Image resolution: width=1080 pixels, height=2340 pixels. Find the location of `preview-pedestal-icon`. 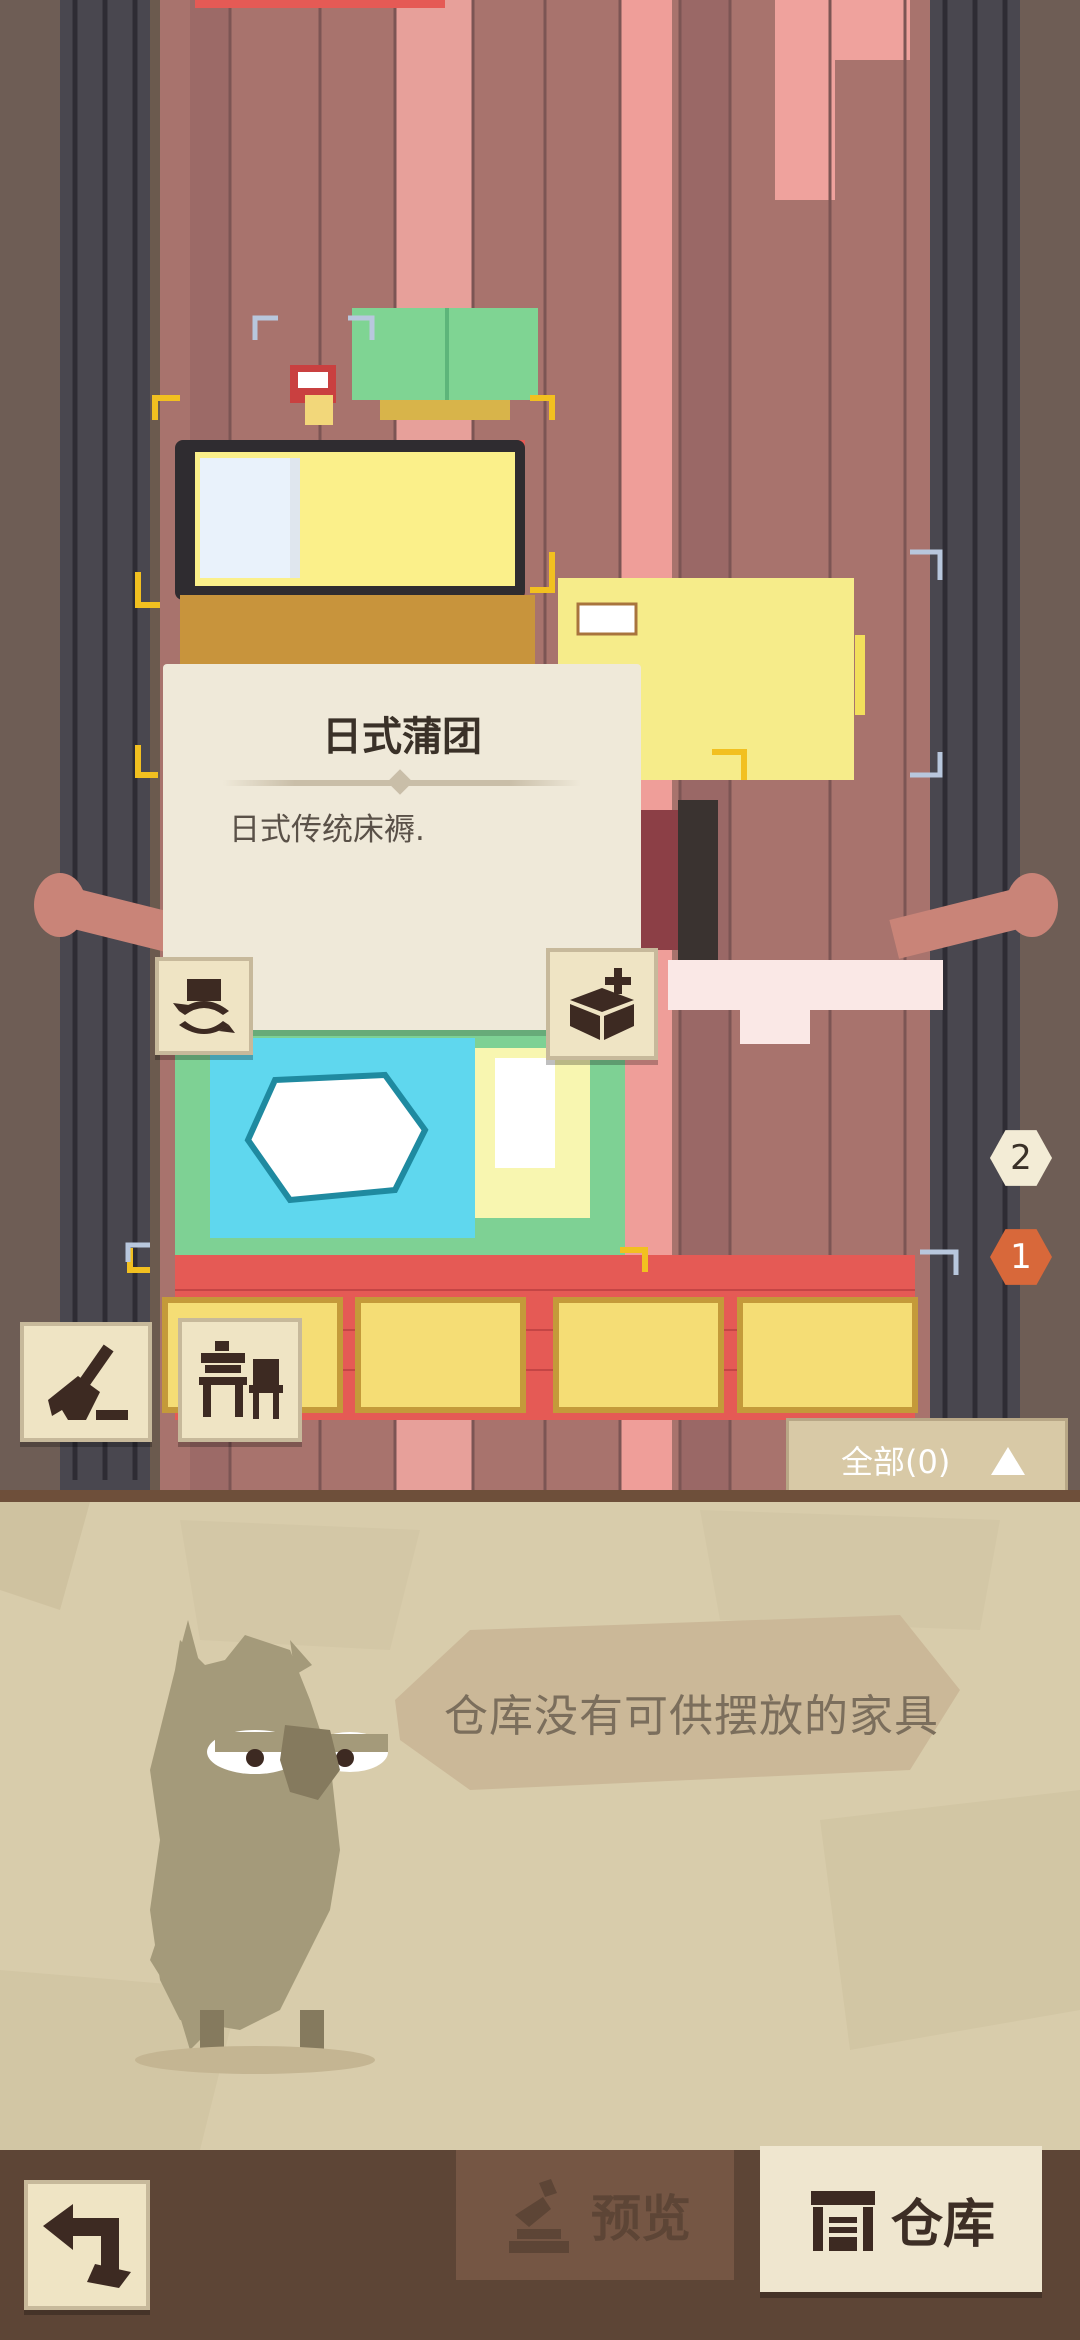

preview-pedestal-icon is located at coordinates (539, 2216).